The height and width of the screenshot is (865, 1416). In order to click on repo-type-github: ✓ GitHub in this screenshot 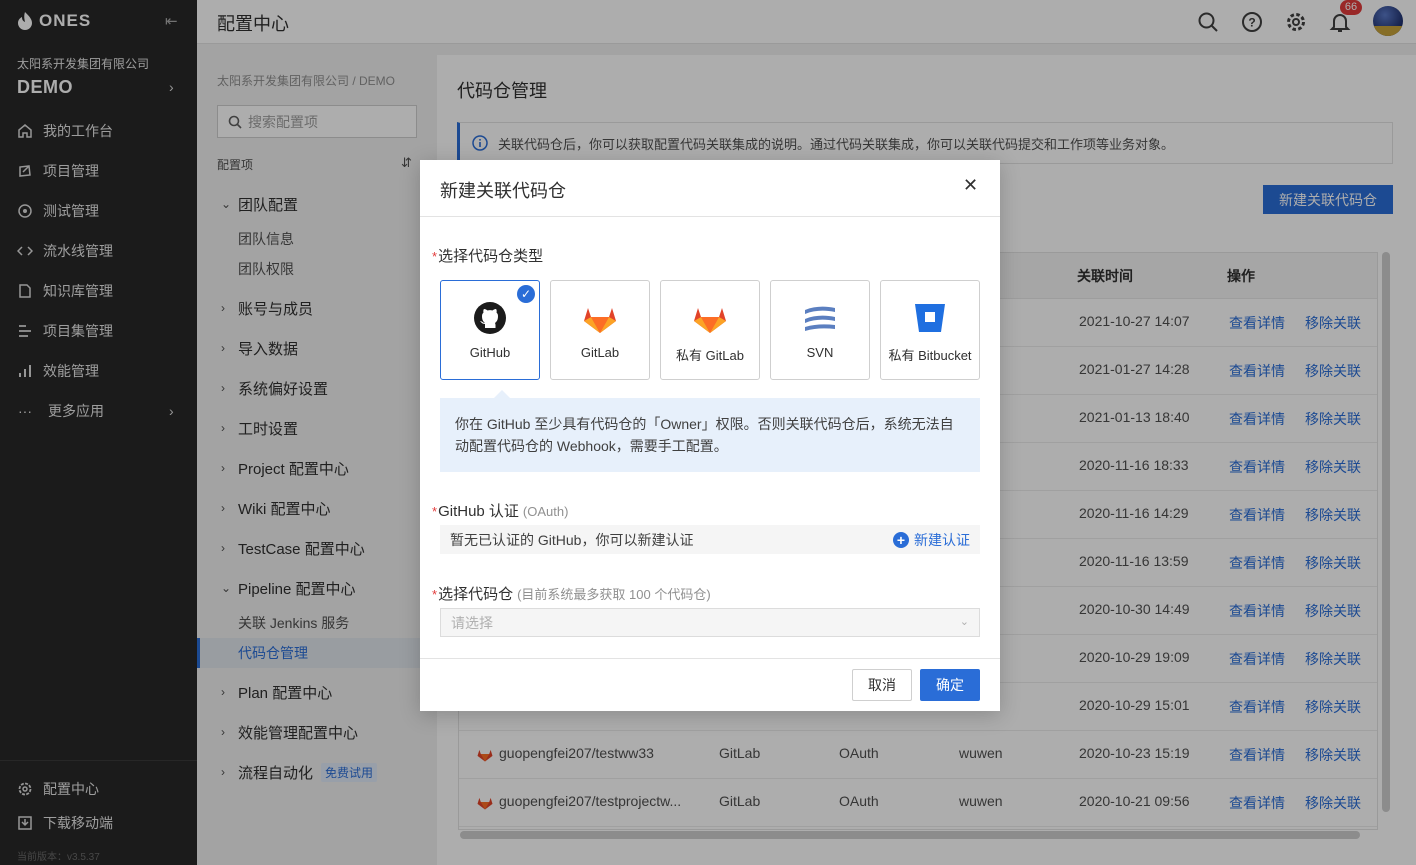, I will do `click(490, 330)`.